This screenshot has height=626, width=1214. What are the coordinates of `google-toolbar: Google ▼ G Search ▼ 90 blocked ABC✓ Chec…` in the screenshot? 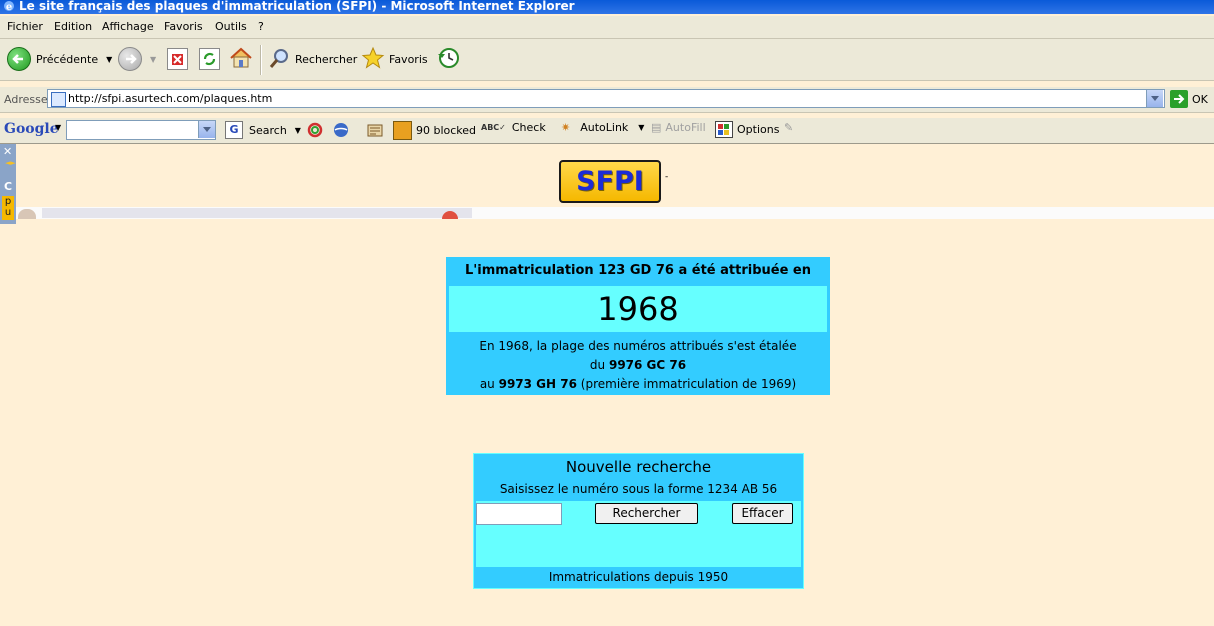 It's located at (607, 131).